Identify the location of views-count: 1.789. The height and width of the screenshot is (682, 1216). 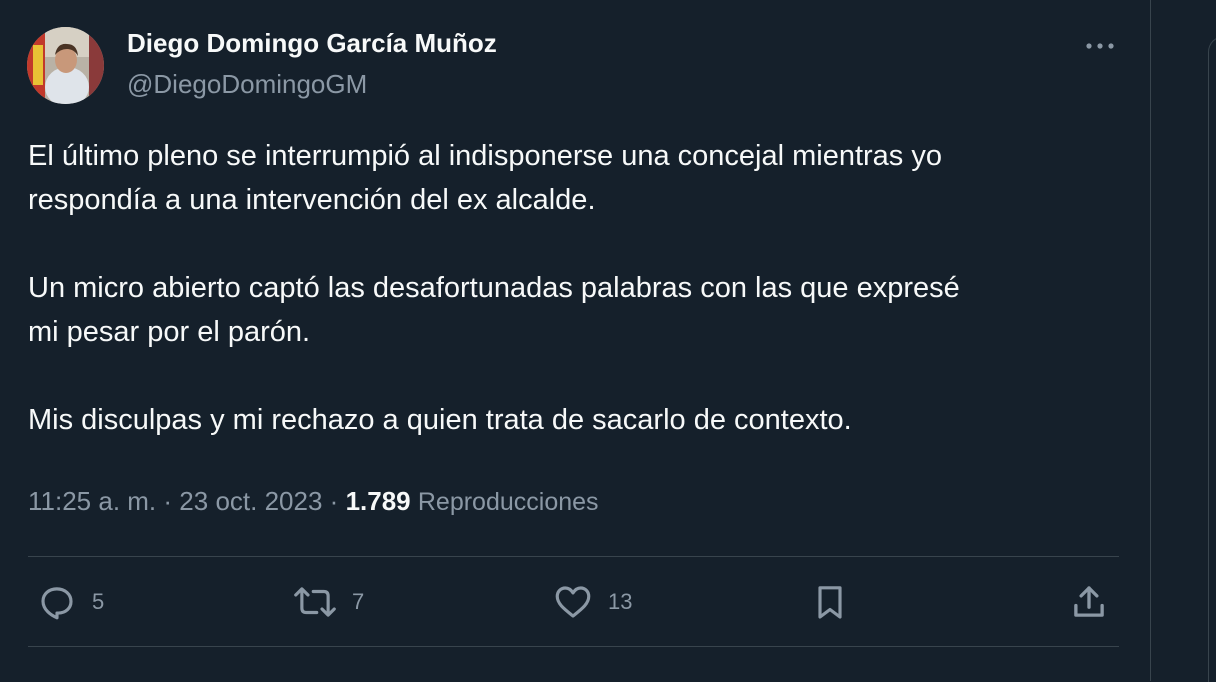
(378, 501).